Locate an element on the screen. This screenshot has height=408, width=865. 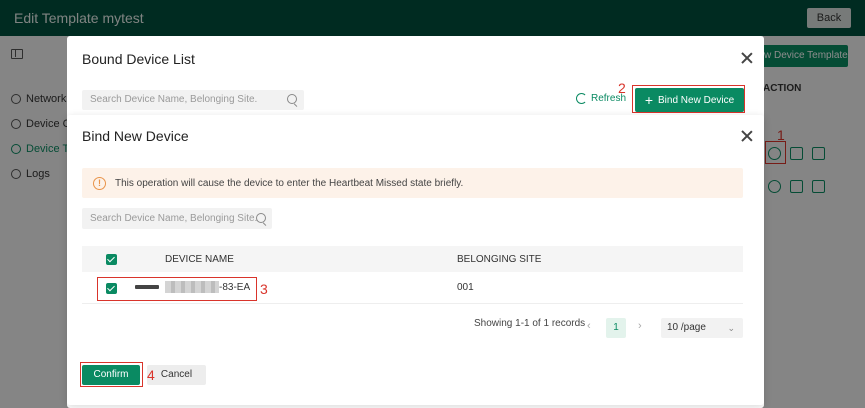
prev-page-icon: ‹ is located at coordinates (589, 326).